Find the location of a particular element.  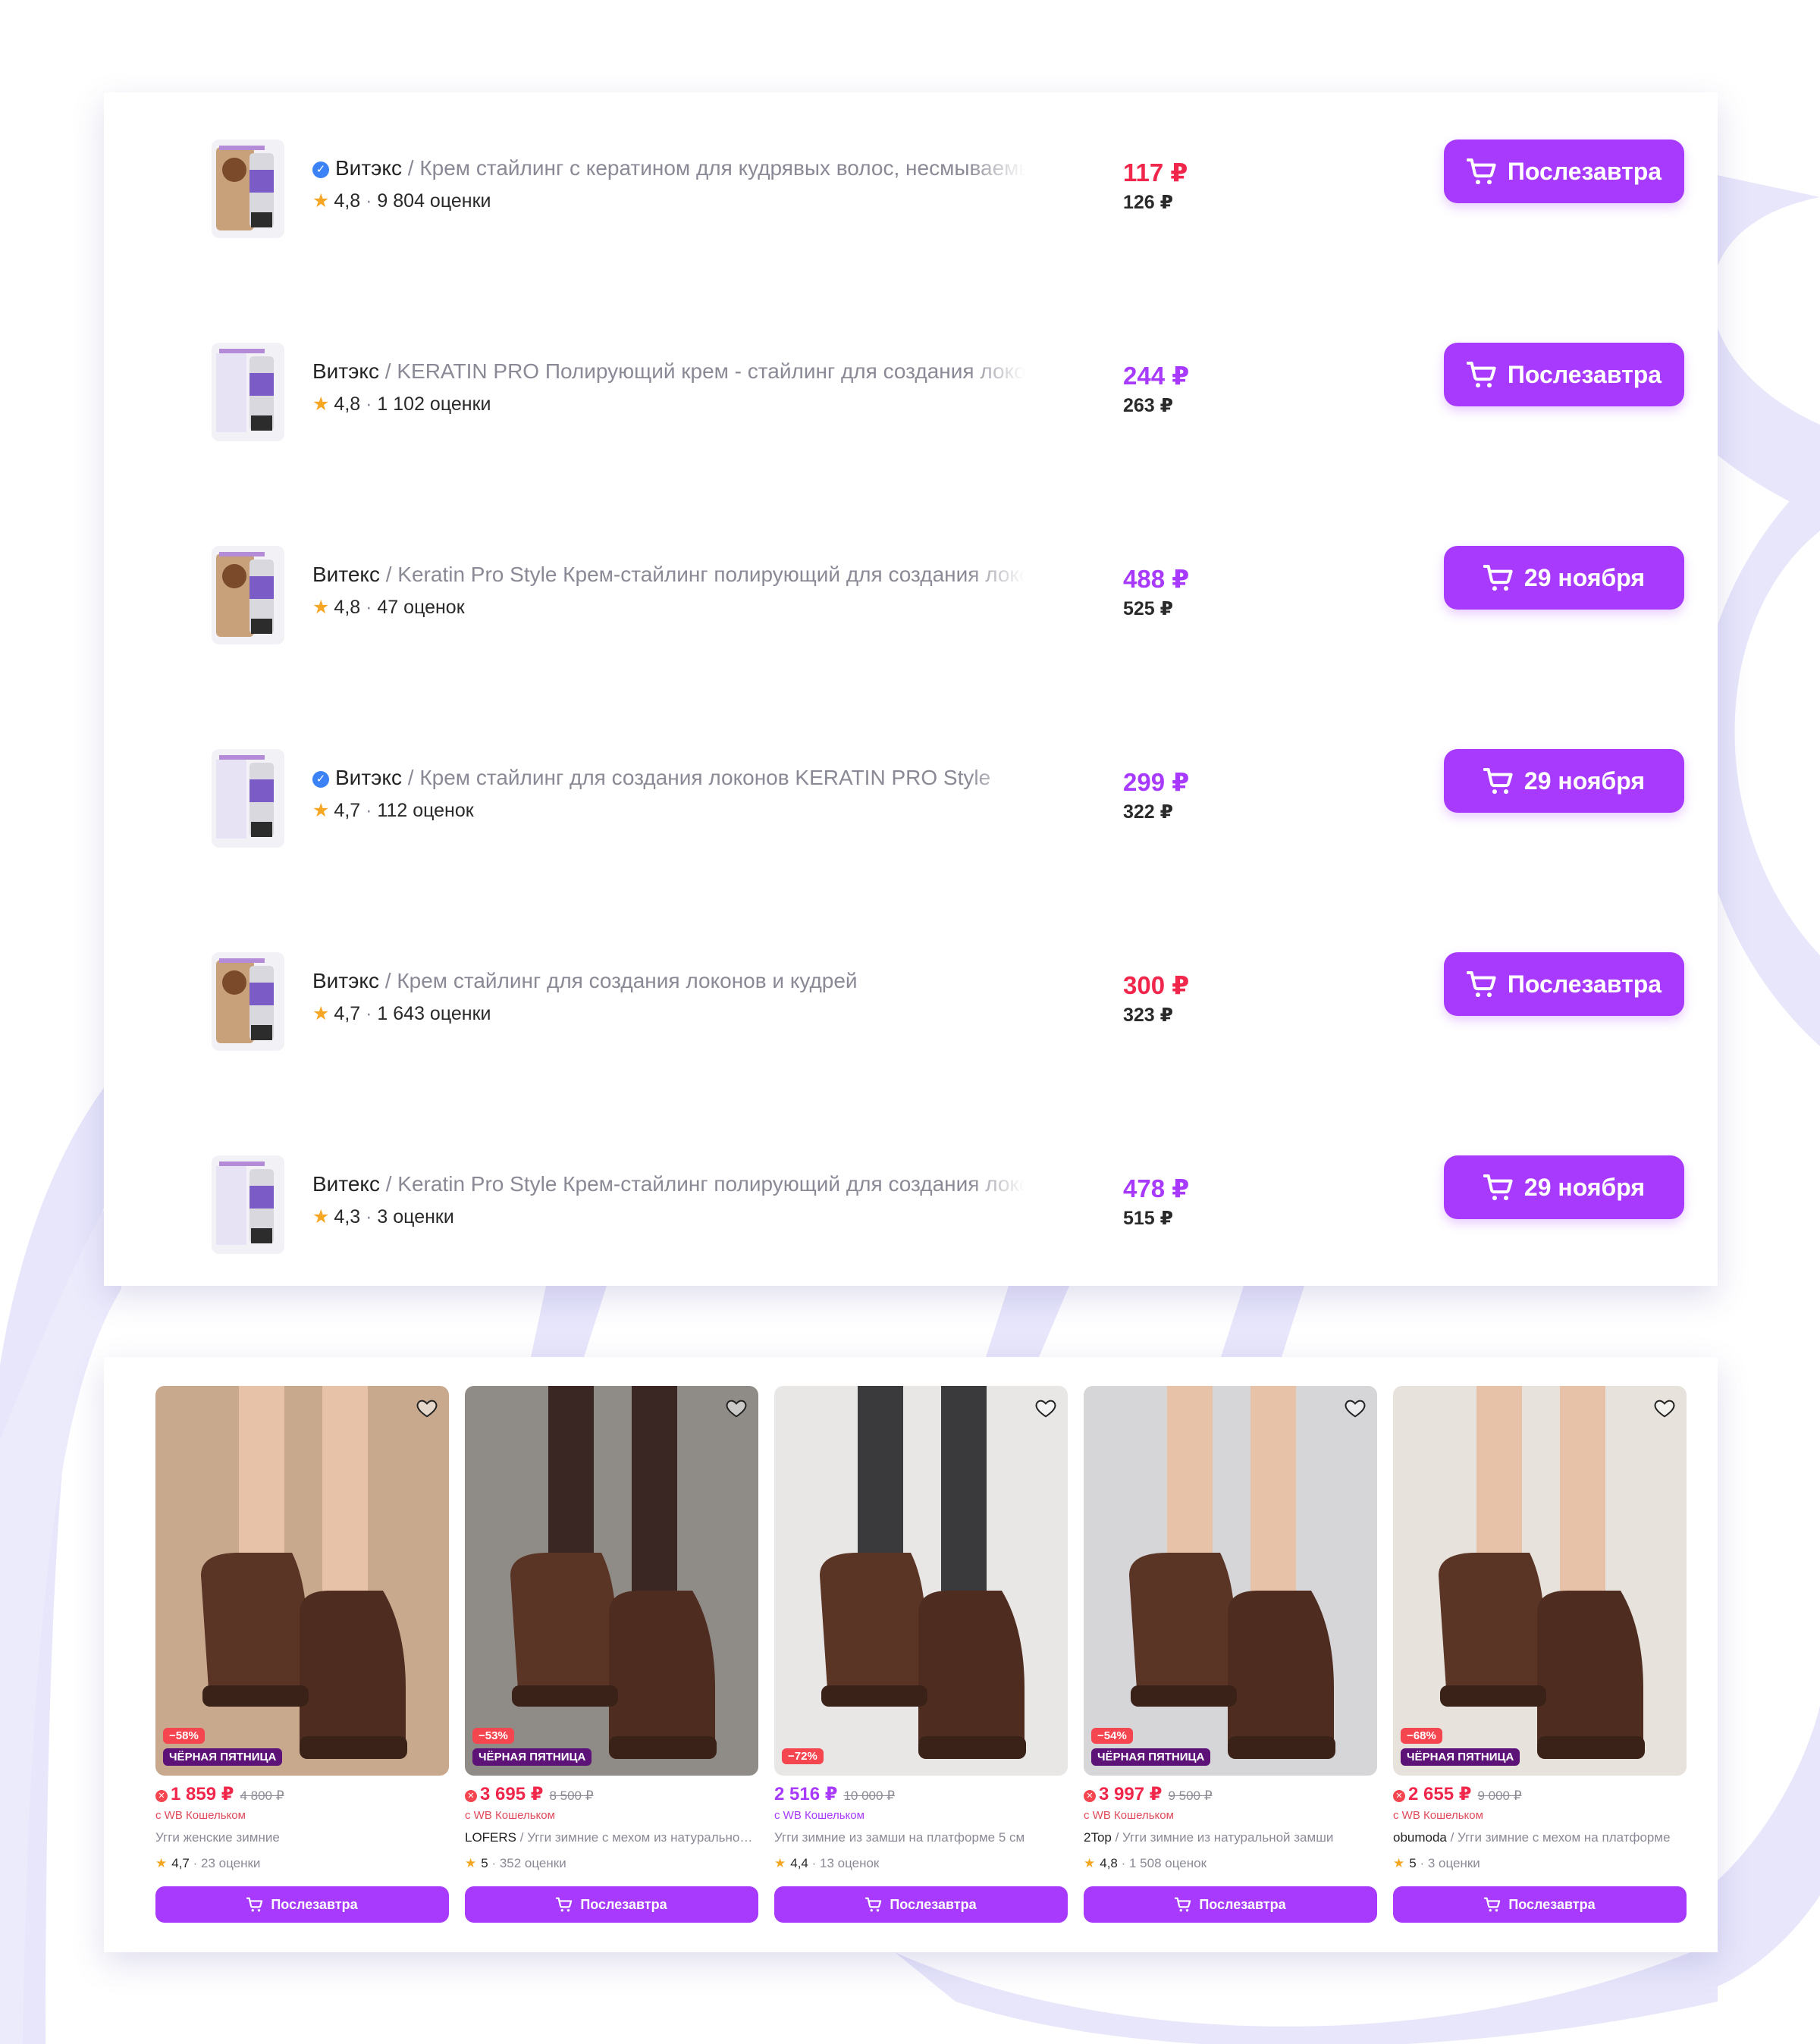

price: 1 859 ₽ is located at coordinates (202, 1794).